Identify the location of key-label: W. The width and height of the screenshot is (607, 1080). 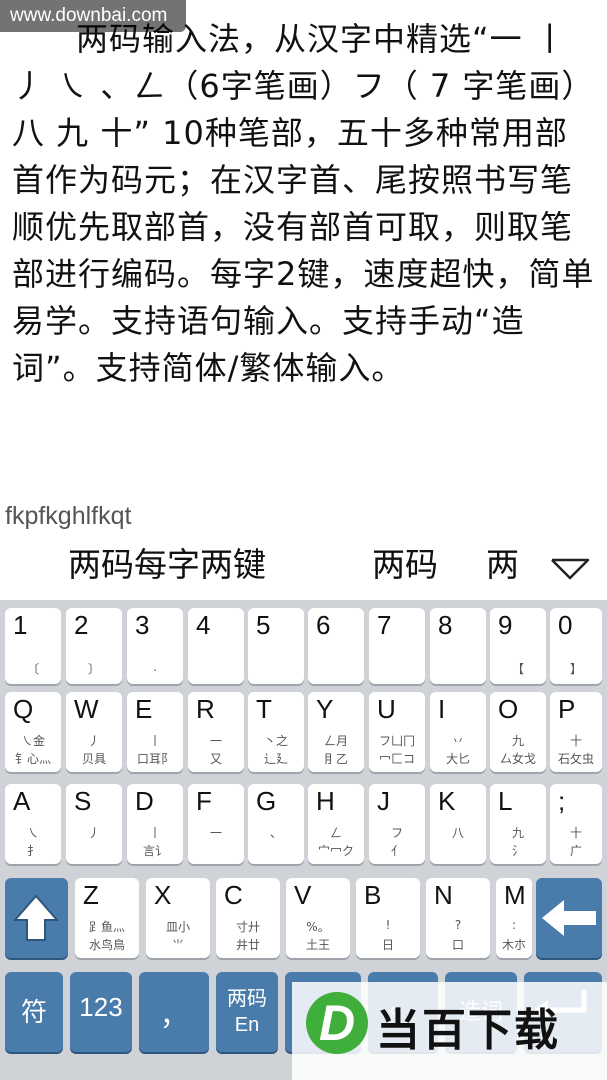
(86, 709).